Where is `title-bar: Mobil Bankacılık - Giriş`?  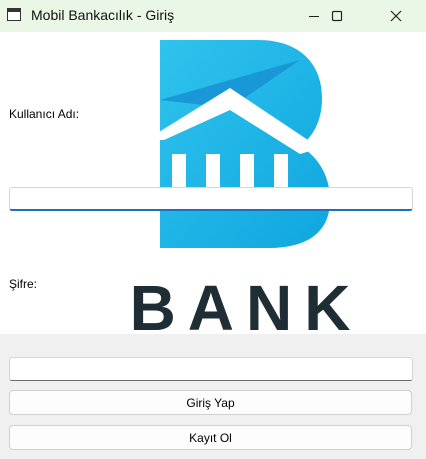 title-bar: Mobil Bankacılık - Giriş is located at coordinates (213, 16).